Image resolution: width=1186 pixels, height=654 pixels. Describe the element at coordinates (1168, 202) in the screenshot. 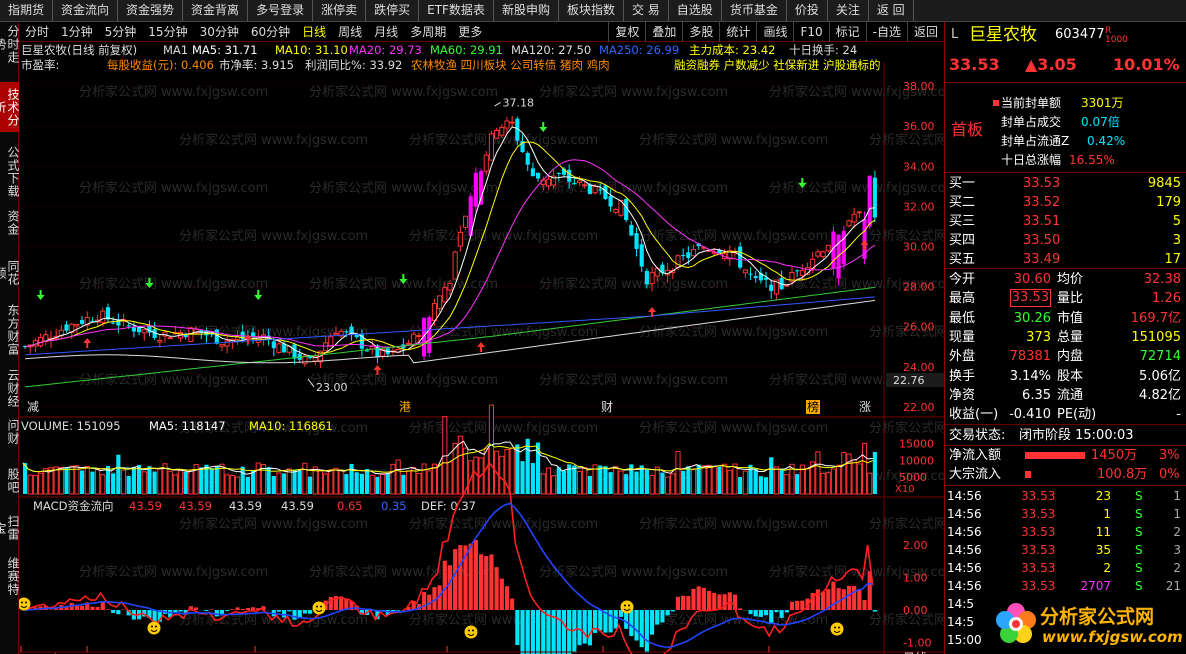

I see `bid-volume: 179` at that location.